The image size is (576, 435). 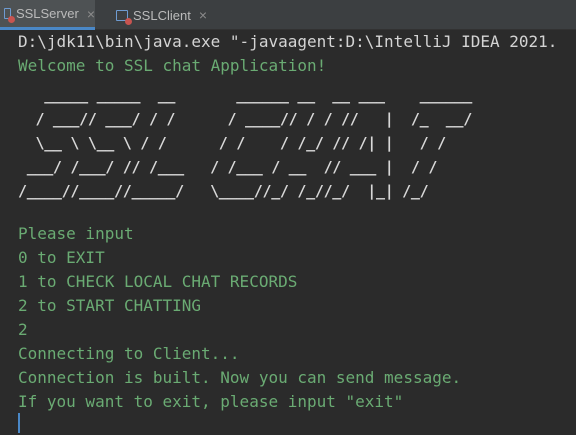 I want to click on tab-sslserver: SSLServer ×, so click(x=47, y=15).